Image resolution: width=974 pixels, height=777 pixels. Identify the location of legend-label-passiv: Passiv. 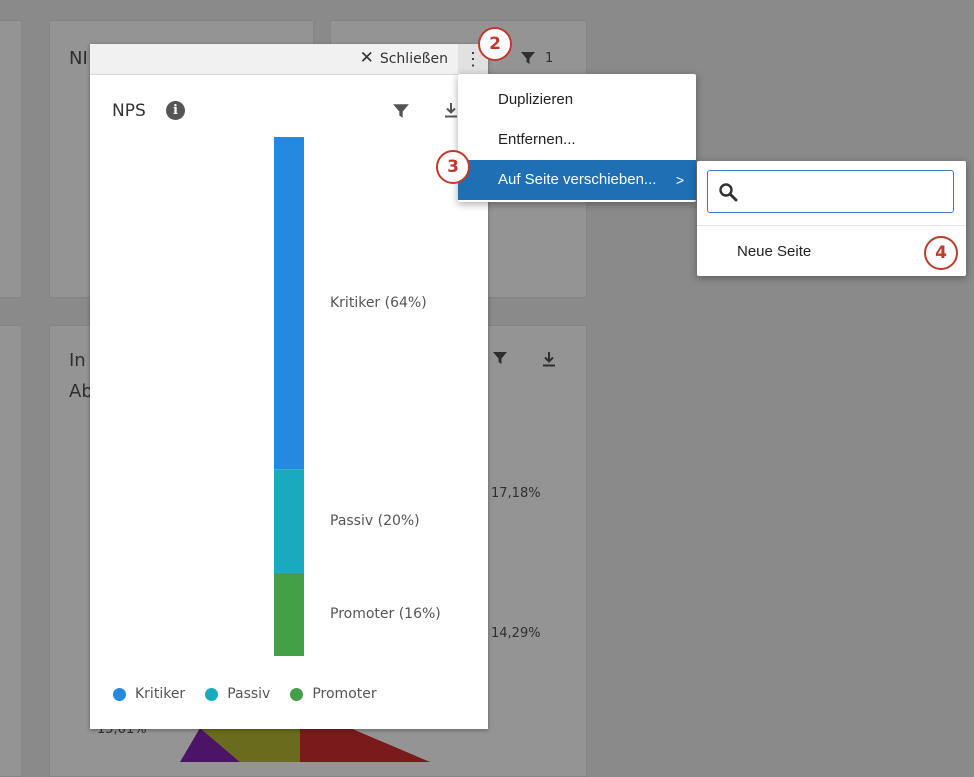
(249, 694).